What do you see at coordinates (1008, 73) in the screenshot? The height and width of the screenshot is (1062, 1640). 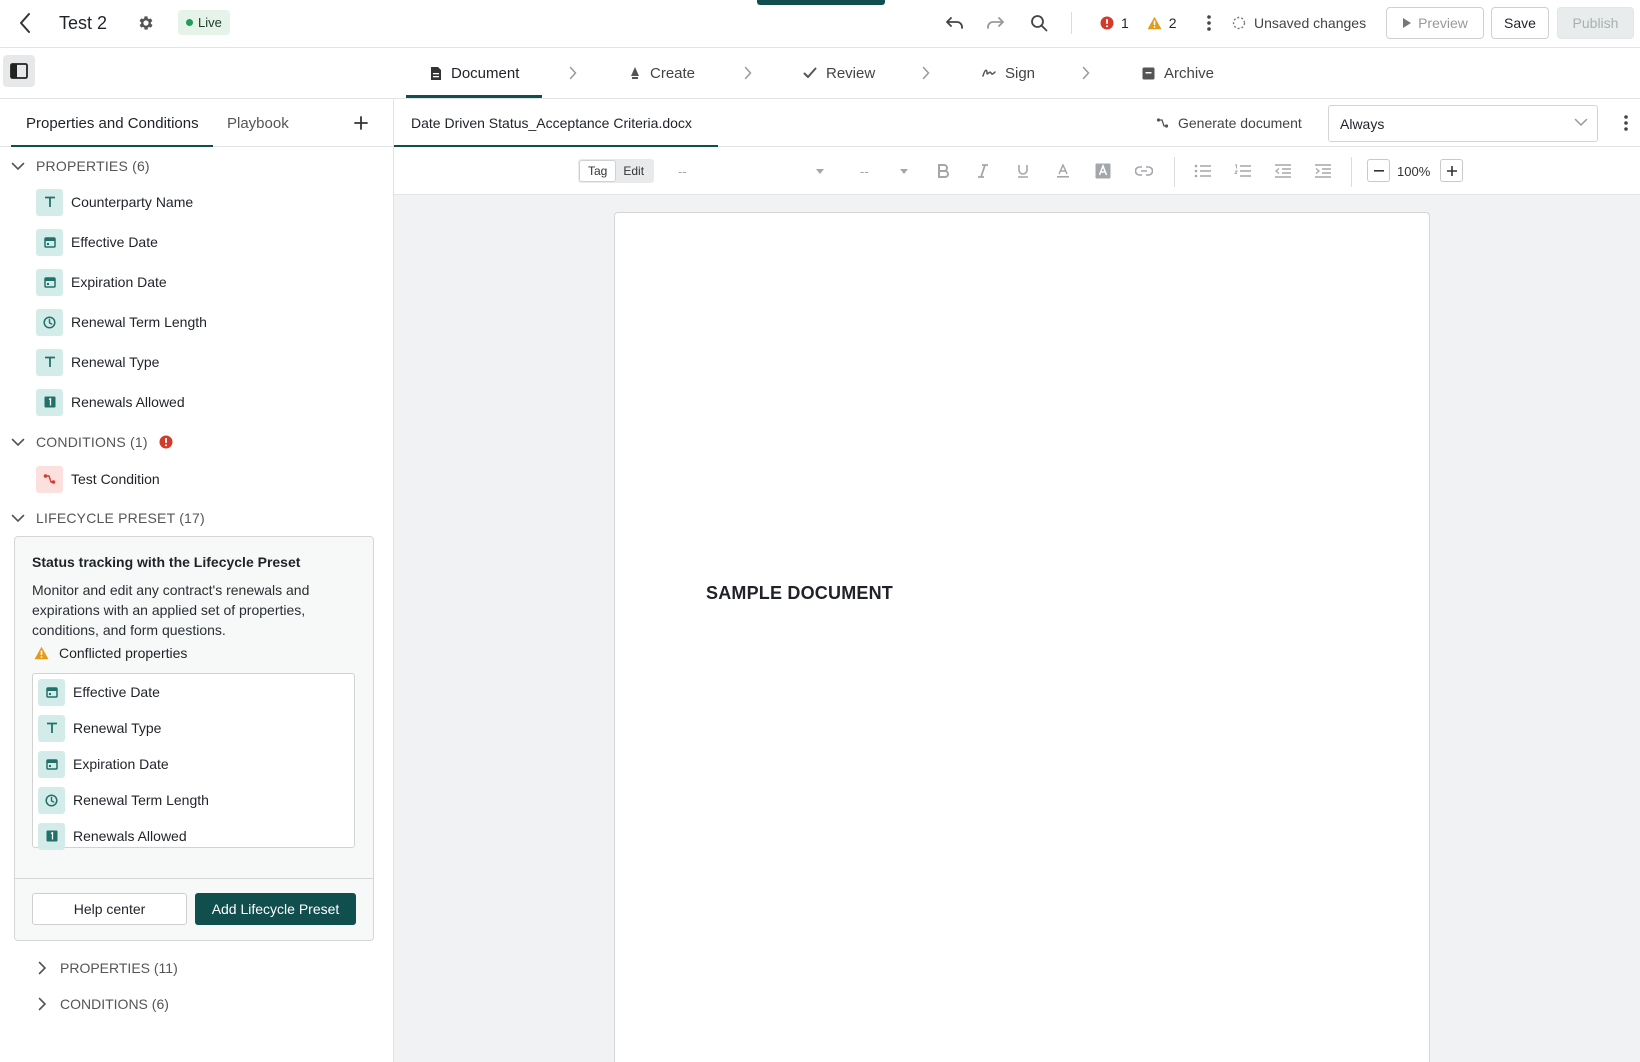 I see `step-sign: Sign` at bounding box center [1008, 73].